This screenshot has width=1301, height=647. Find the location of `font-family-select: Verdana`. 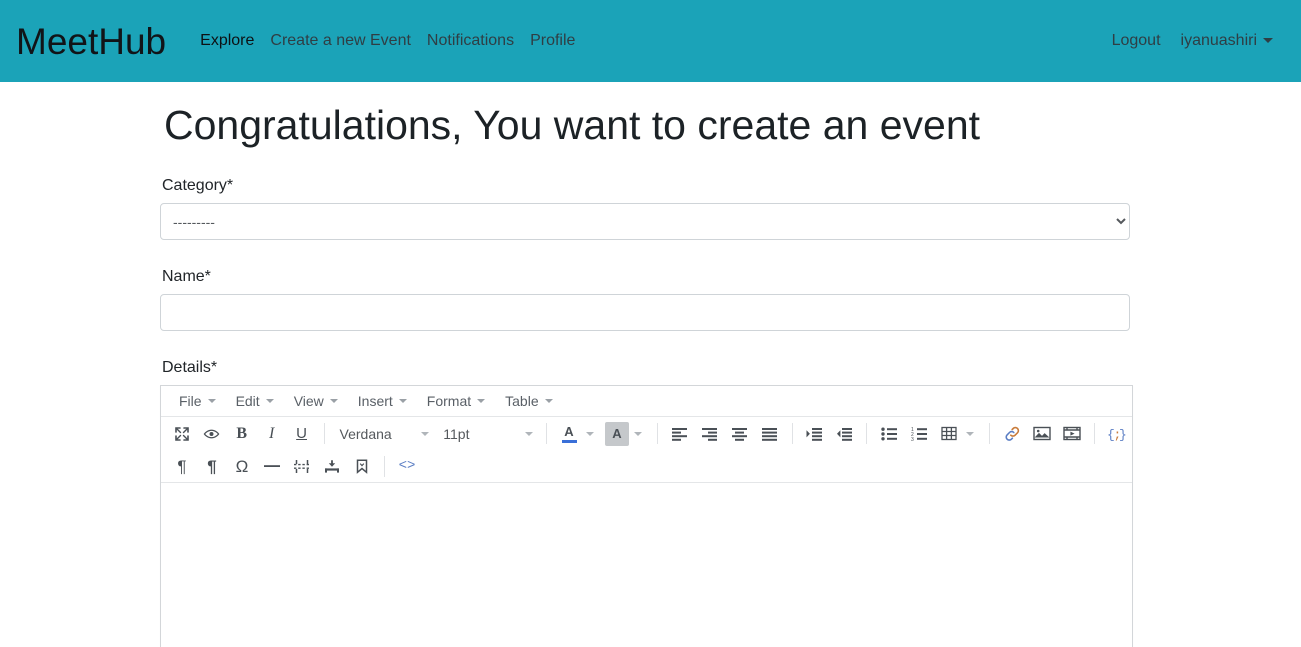

font-family-select: Verdana is located at coordinates (384, 433).